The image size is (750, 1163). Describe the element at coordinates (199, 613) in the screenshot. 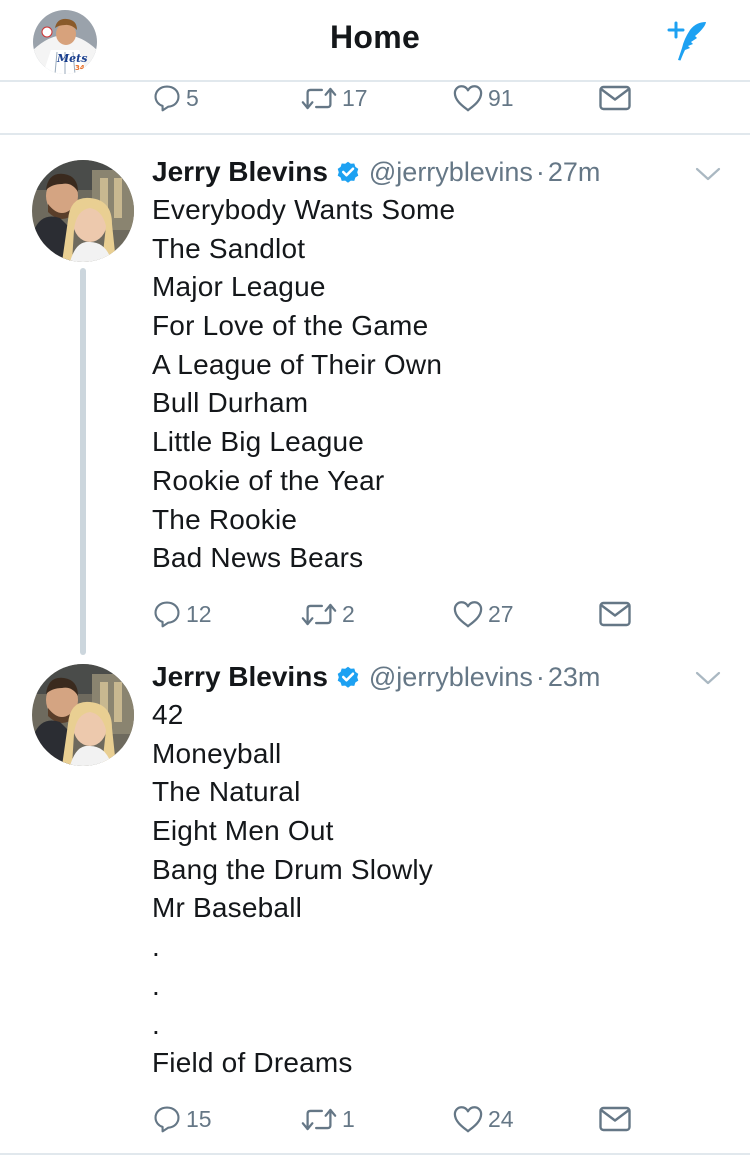

I see `reply-count: 12` at that location.